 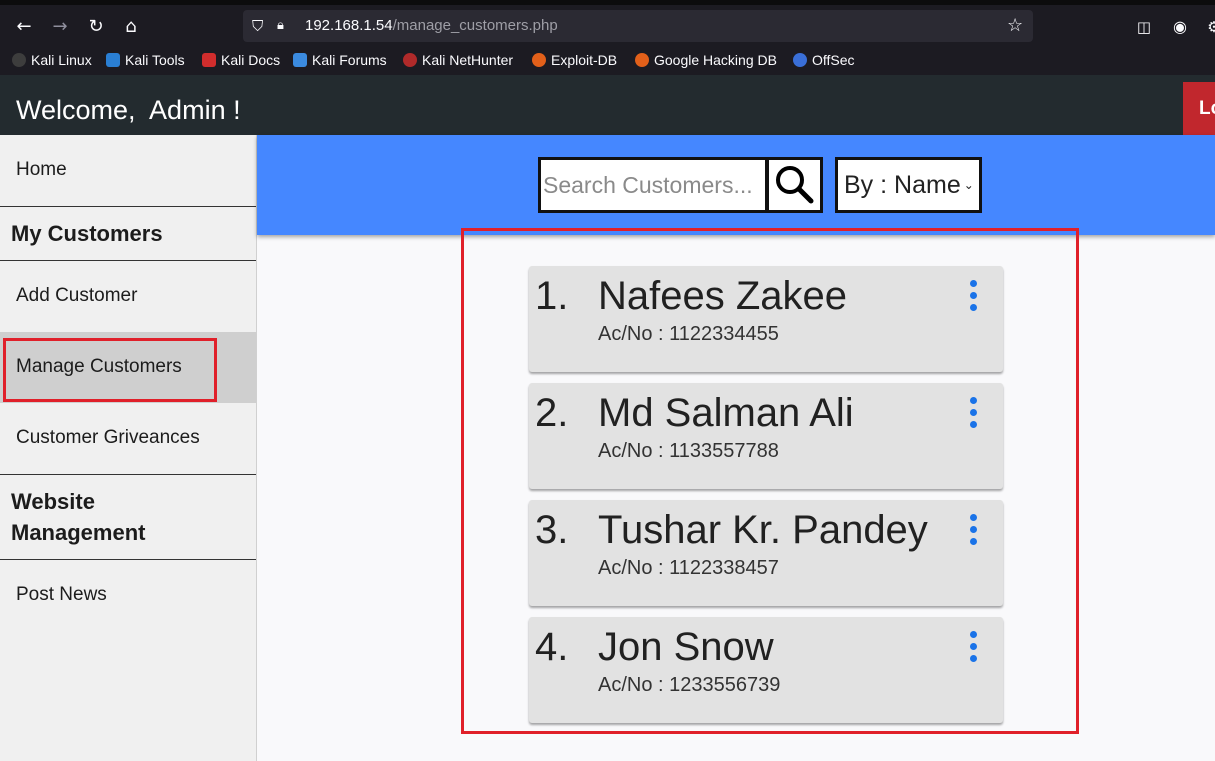 What do you see at coordinates (1015, 26) in the screenshot?
I see `bookmark-star-icon: ☆` at bounding box center [1015, 26].